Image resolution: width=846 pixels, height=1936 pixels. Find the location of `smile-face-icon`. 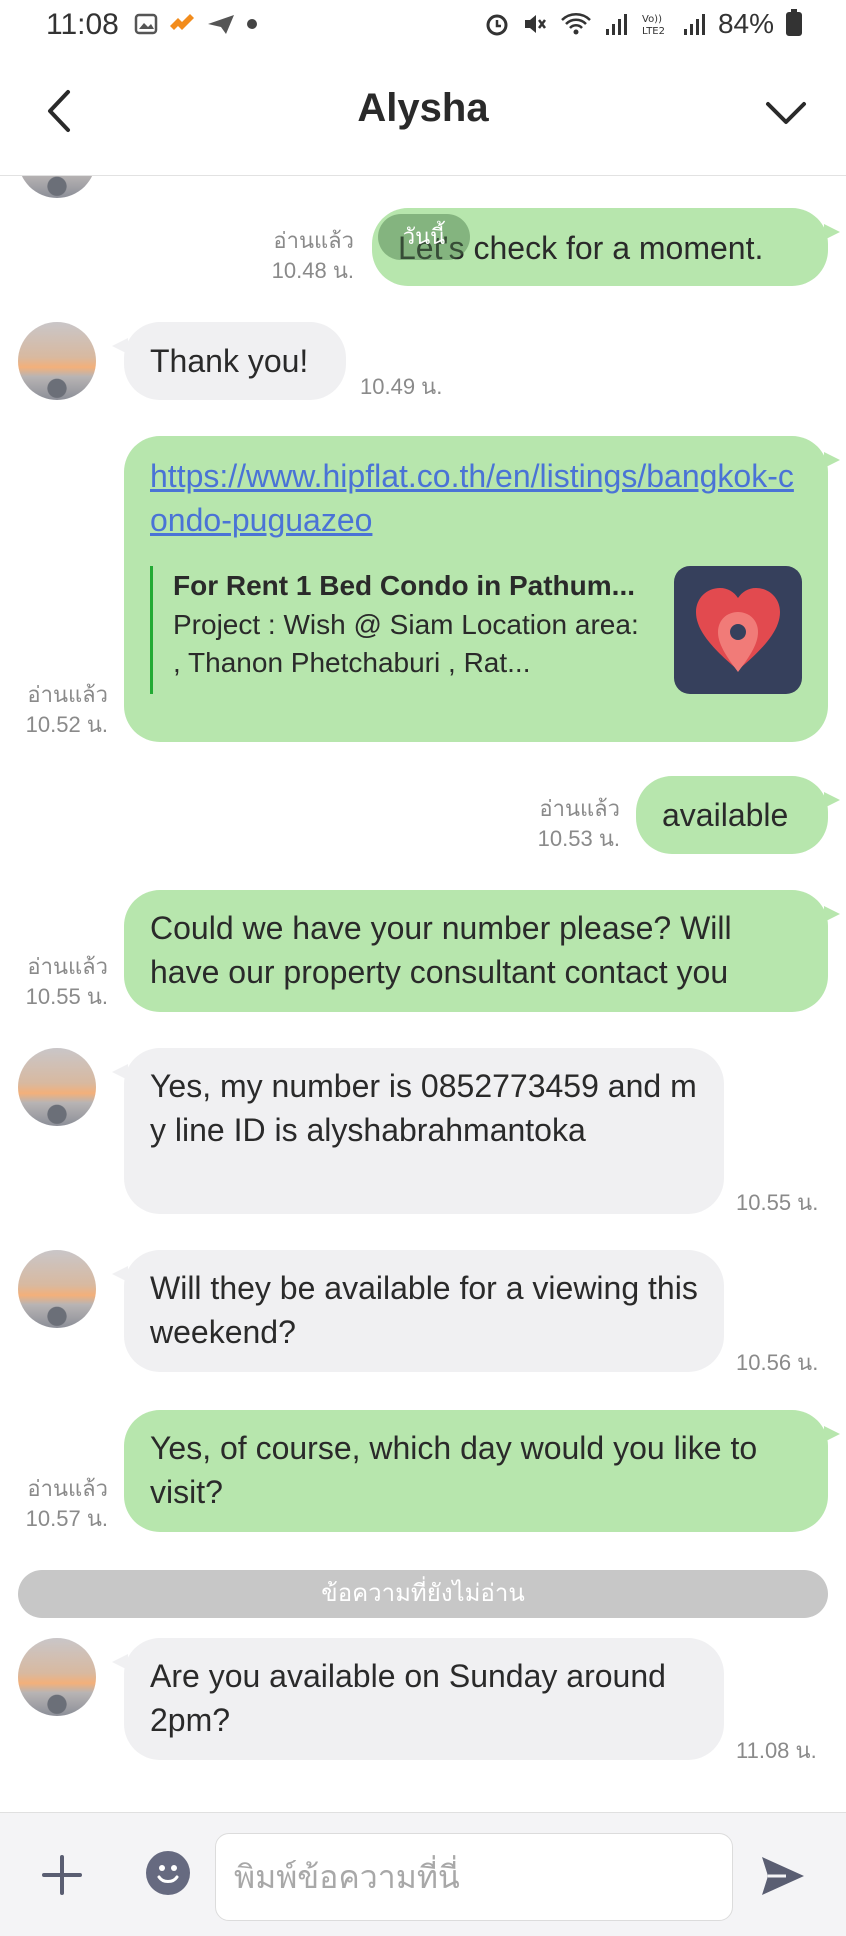

smile-face-icon is located at coordinates (168, 1874).